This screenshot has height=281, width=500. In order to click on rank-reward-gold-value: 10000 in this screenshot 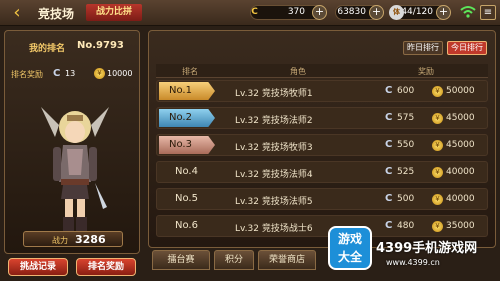, I will do `click(120, 73)`.